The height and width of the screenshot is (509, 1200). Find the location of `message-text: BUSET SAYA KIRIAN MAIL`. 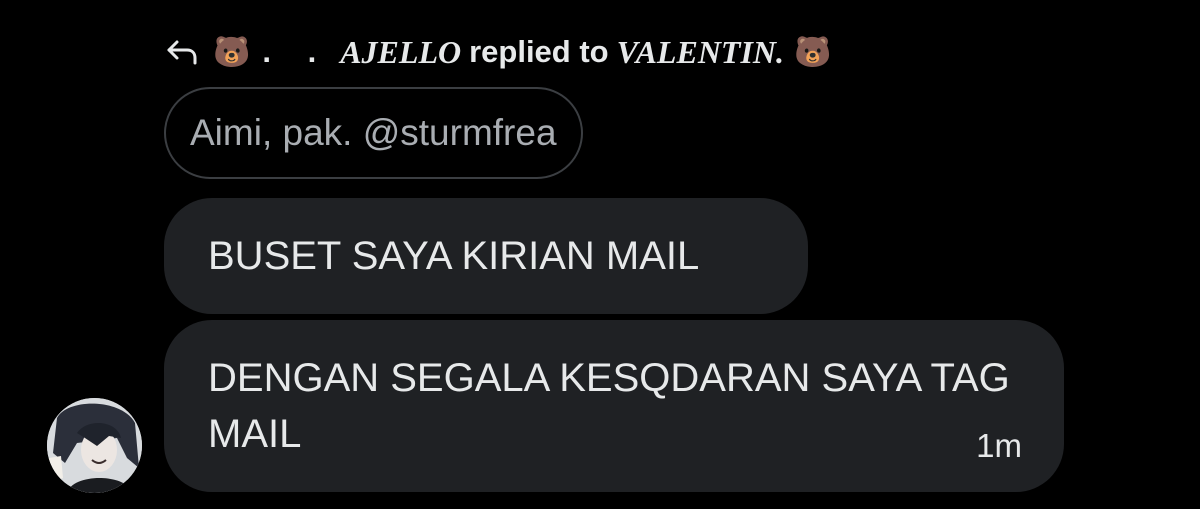

message-text: BUSET SAYA KIRIAN MAIL is located at coordinates (454, 256).